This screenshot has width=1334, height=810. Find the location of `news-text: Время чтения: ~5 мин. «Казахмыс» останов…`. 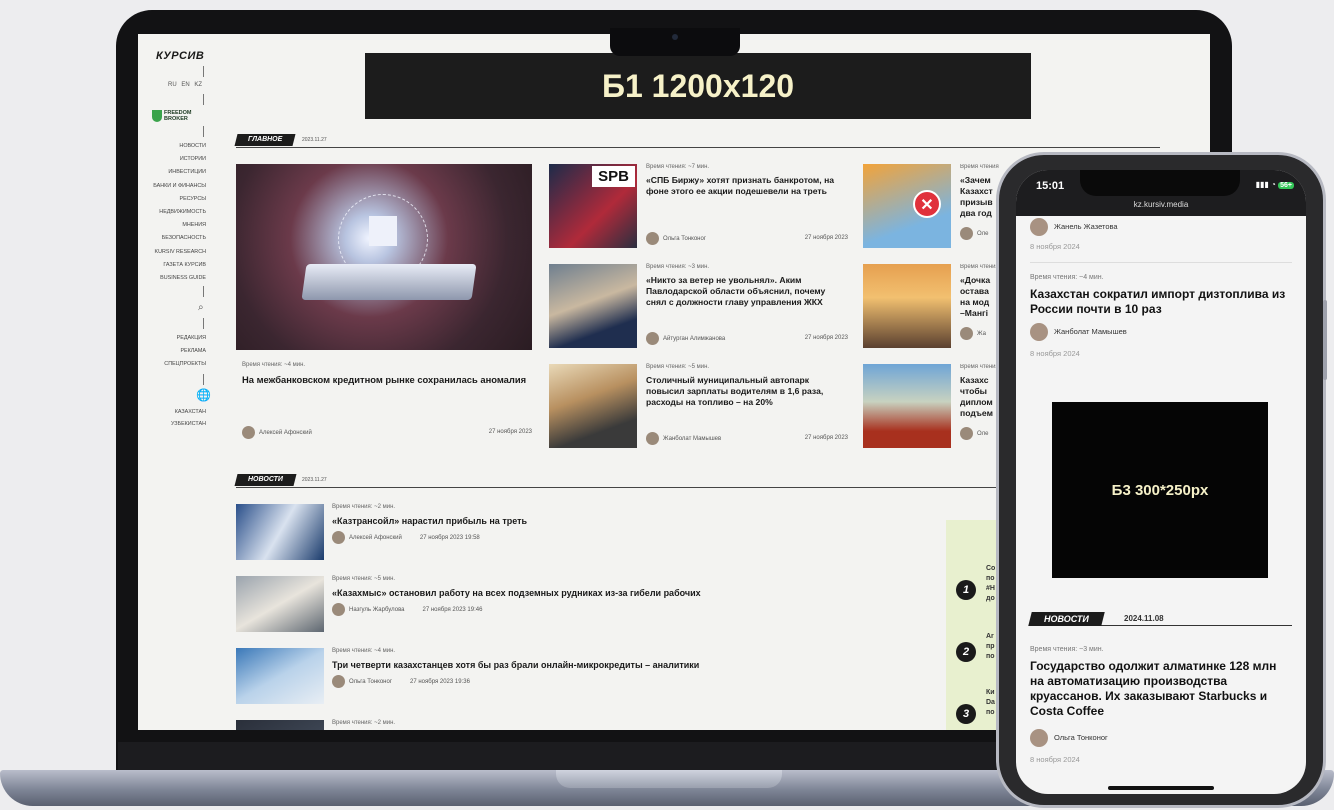

news-text: Время чтения: ~5 мин. «Казахмыс» останов… is located at coordinates (516, 596).